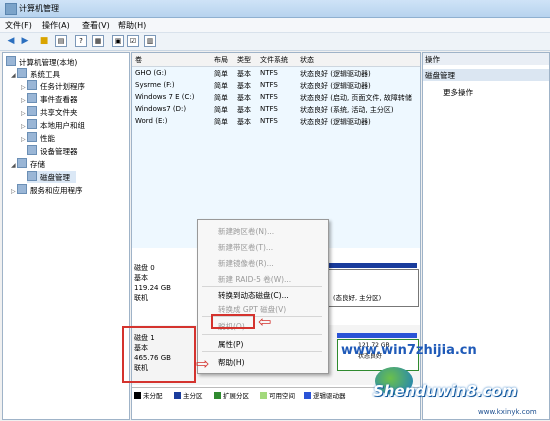 The image size is (550, 421). Describe the element at coordinates (307, 395) in the screenshot. I see `logical-swatch` at that location.